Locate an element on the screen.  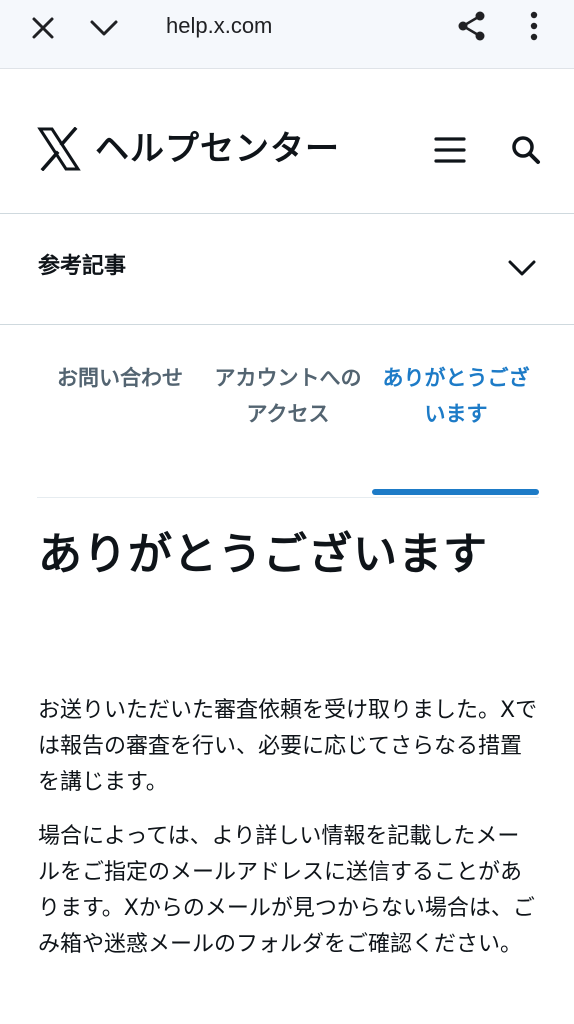
site-title: ヘルプセンター is located at coordinates (217, 149).